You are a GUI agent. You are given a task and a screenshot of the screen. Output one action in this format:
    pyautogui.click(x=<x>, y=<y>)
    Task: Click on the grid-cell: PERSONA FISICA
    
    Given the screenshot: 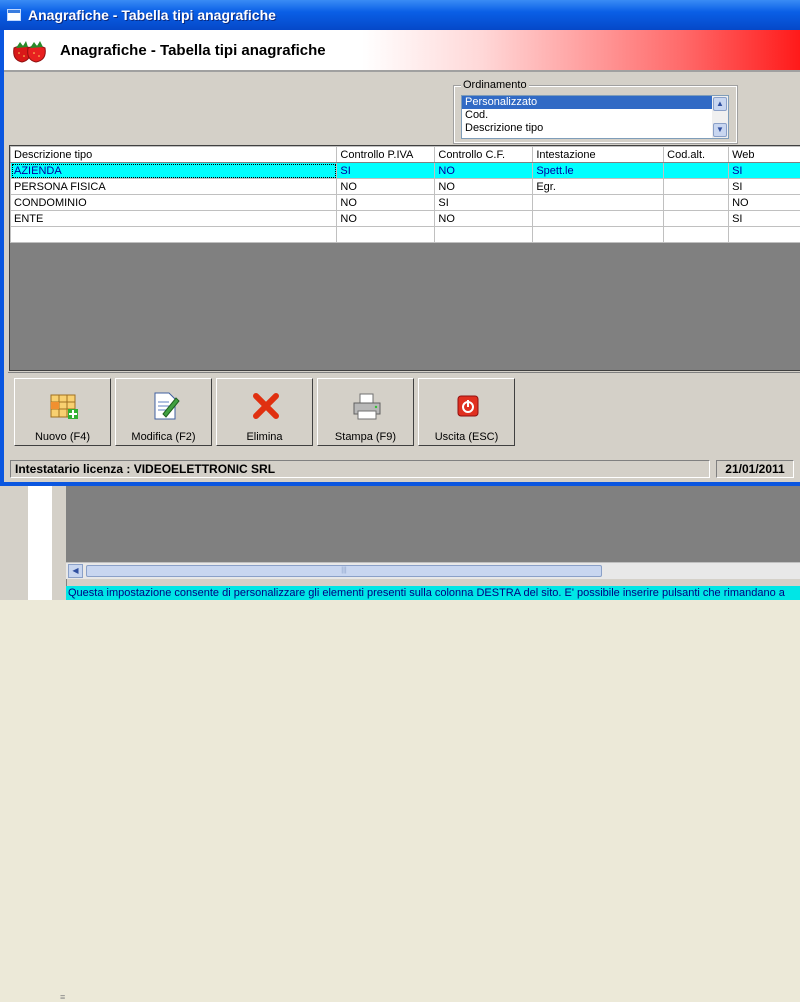 What is the action you would take?
    pyautogui.click(x=174, y=187)
    